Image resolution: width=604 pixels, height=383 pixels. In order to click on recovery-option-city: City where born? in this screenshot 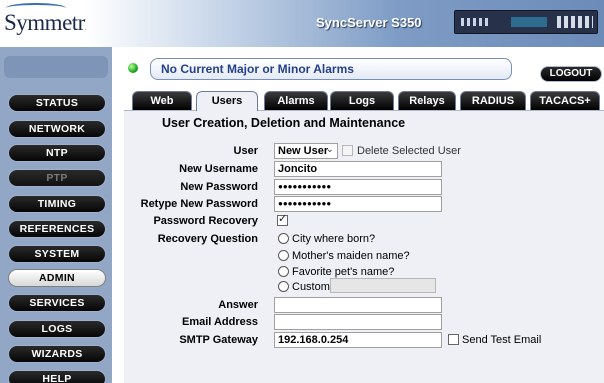, I will do `click(334, 239)`.